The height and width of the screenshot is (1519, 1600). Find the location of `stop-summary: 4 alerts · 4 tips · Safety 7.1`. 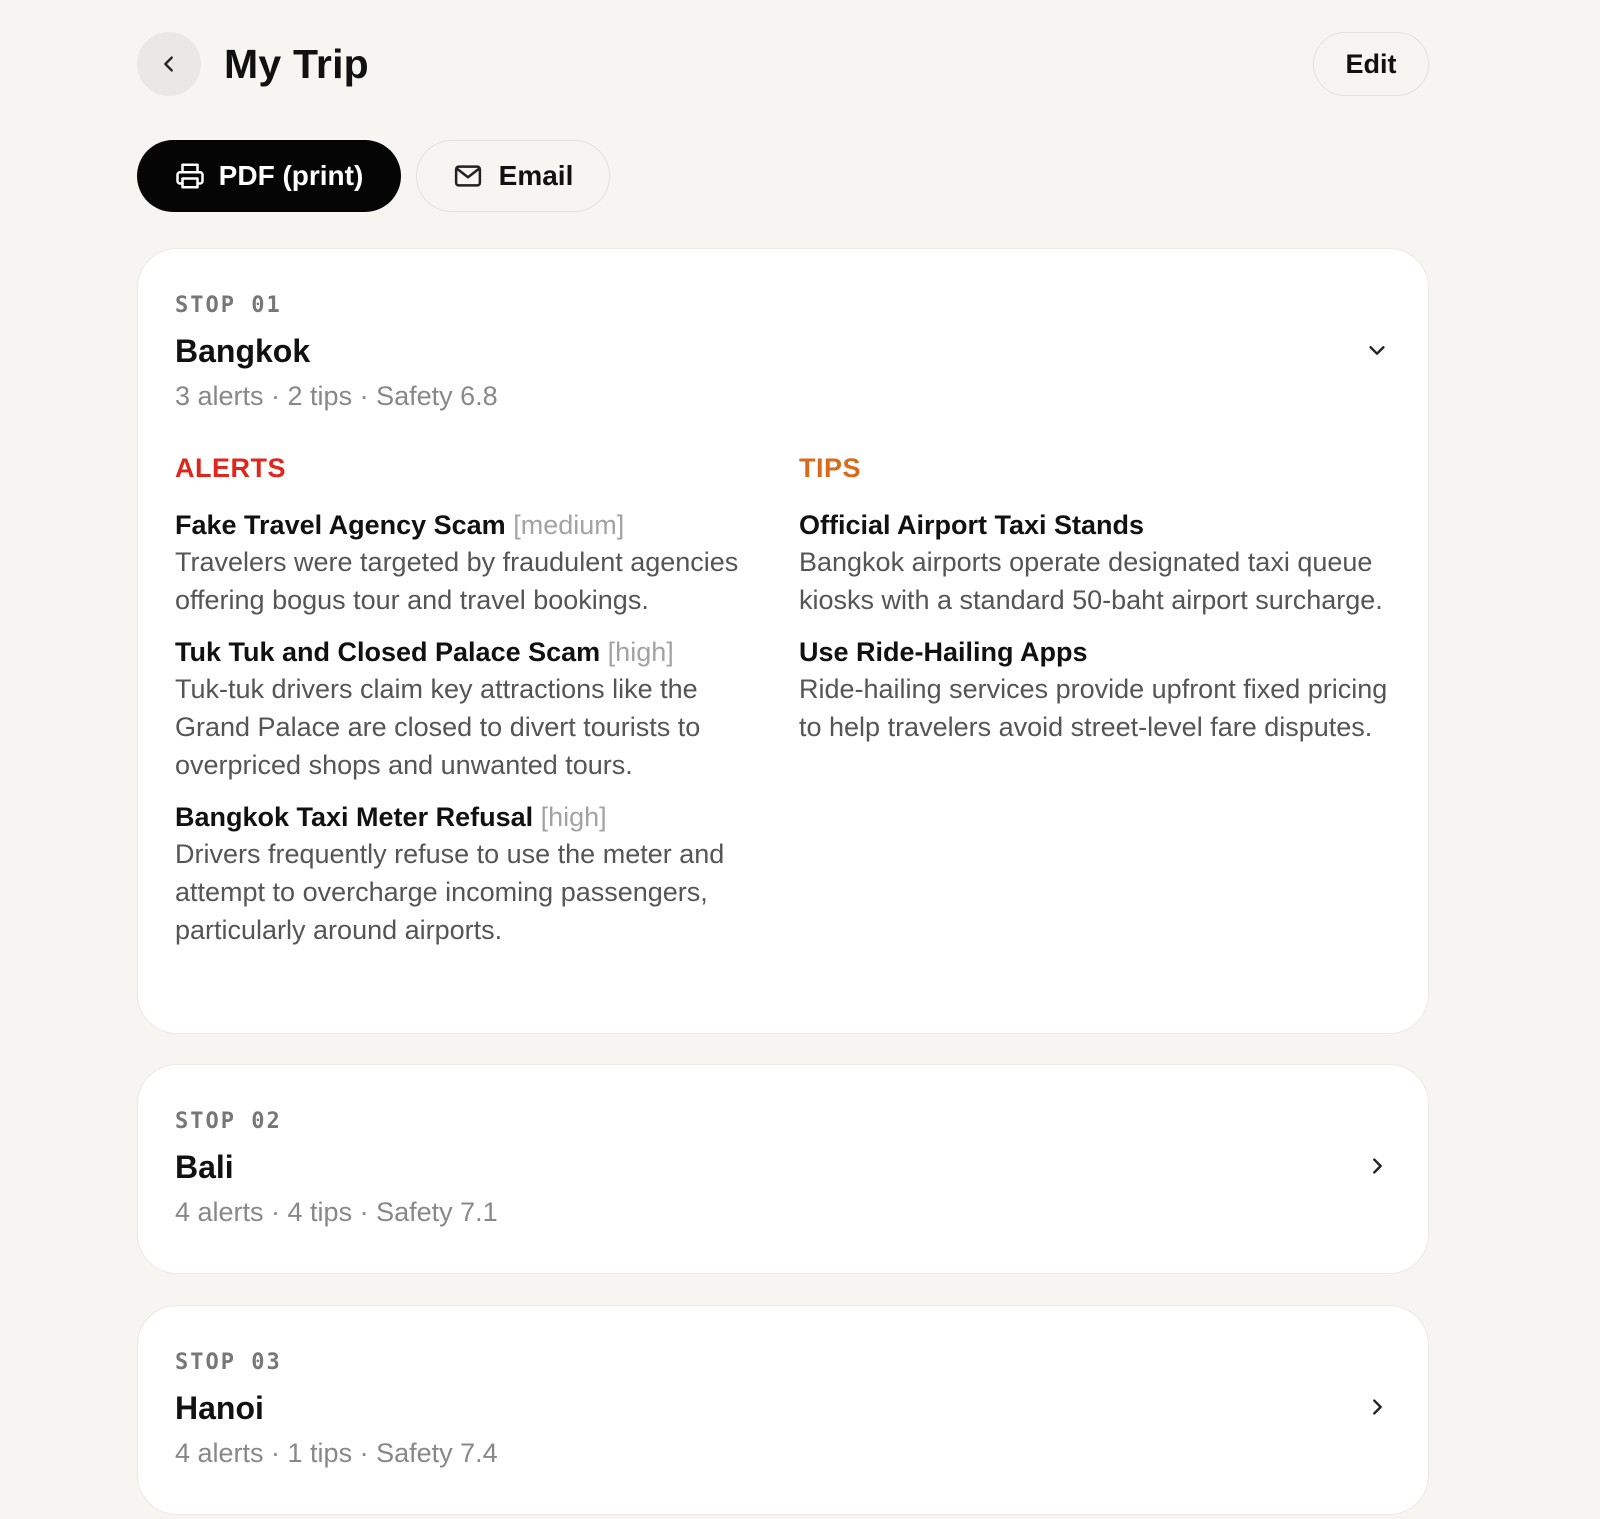

stop-summary: 4 alerts · 4 tips · Safety 7.1 is located at coordinates (336, 1212).